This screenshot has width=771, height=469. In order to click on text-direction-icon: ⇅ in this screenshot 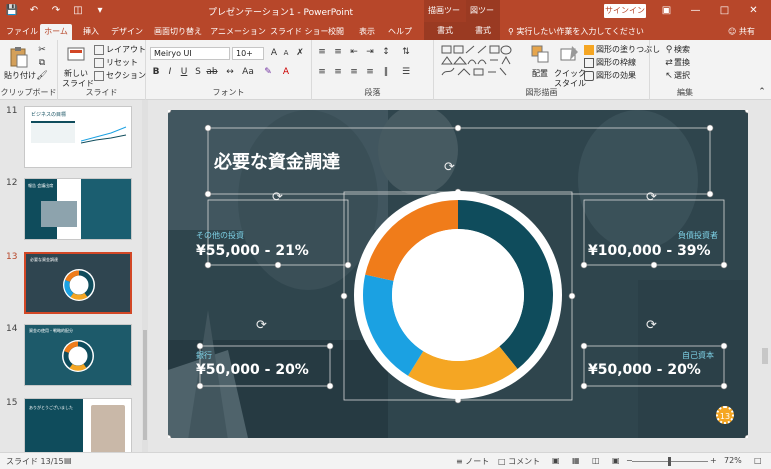, I will do `click(406, 52)`.